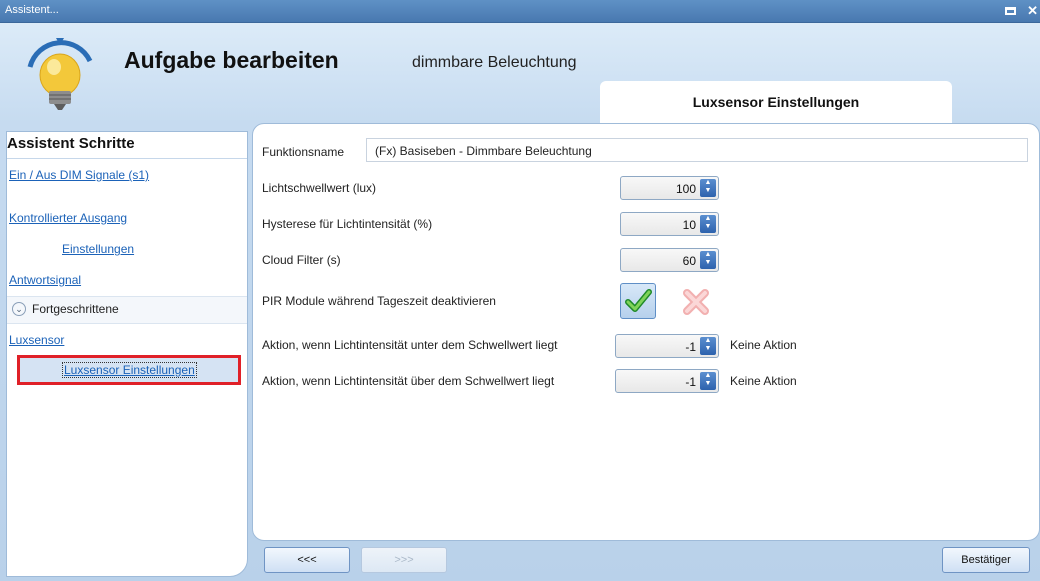  Describe the element at coordinates (36, 340) in the screenshot. I see `sidebar-item-luxsensor: Luxsensor` at that location.